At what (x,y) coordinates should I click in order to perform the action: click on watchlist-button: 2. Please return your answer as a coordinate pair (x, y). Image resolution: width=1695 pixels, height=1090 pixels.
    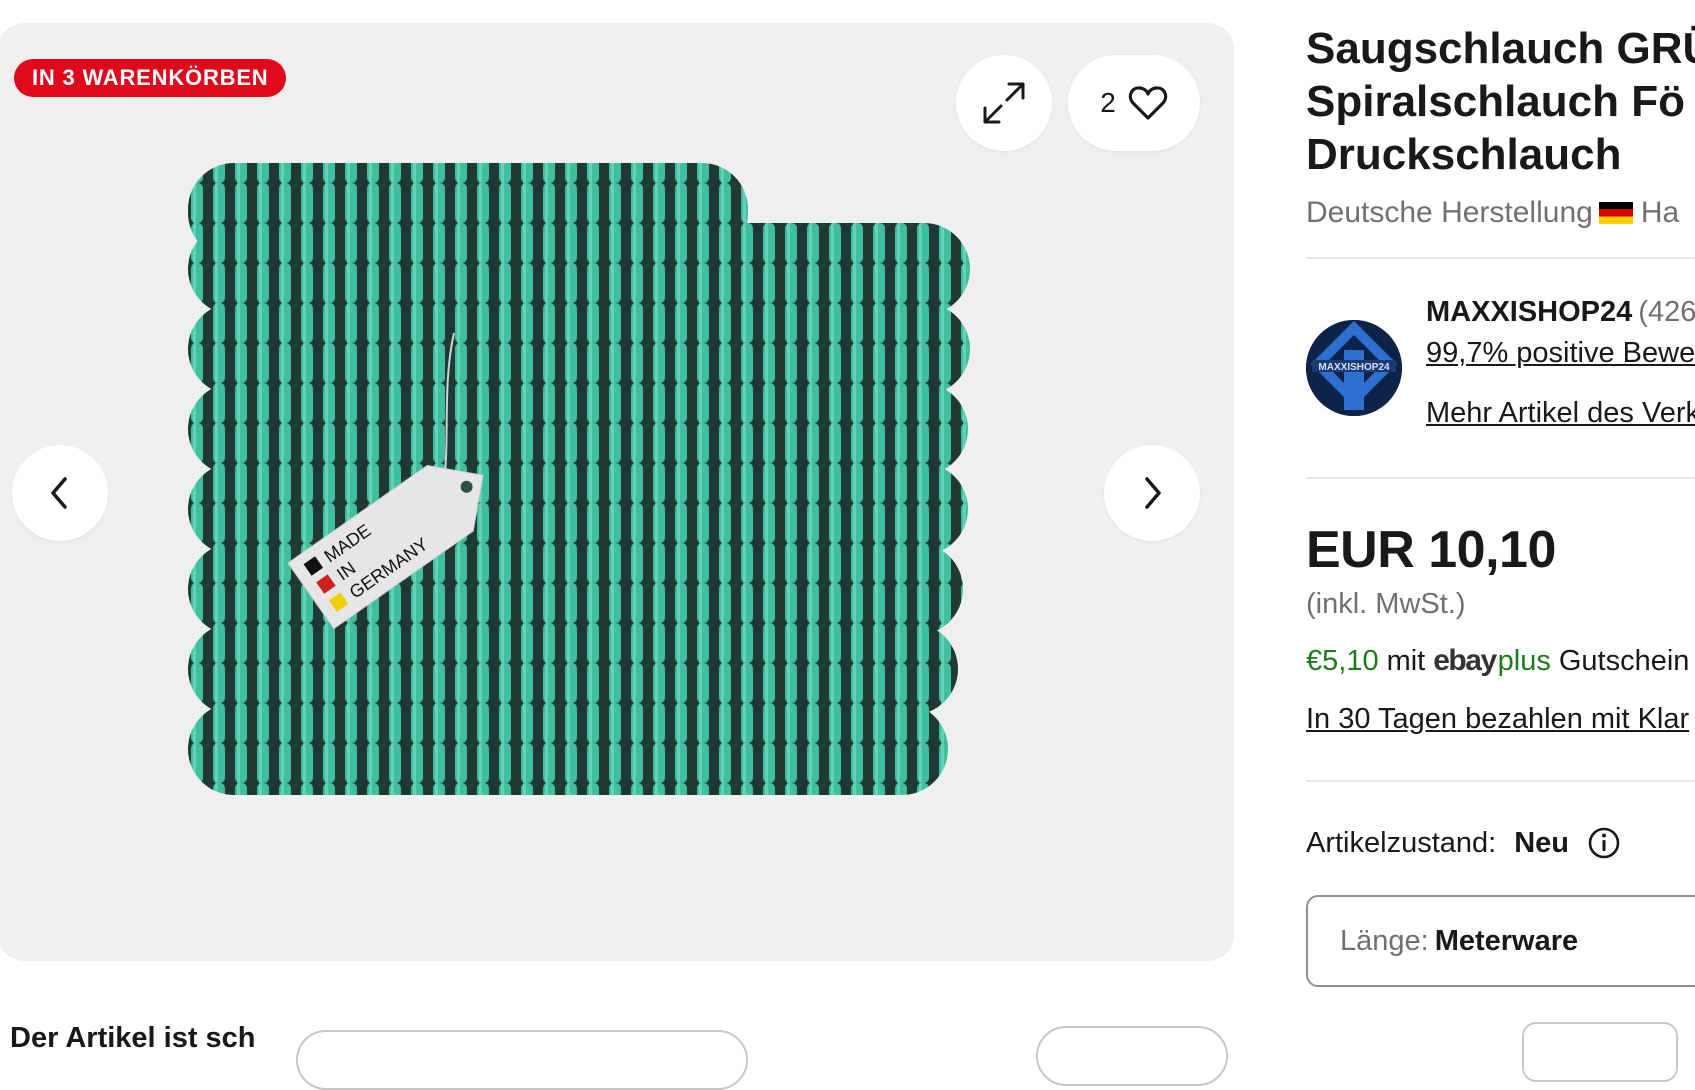
    Looking at the image, I should click on (1134, 103).